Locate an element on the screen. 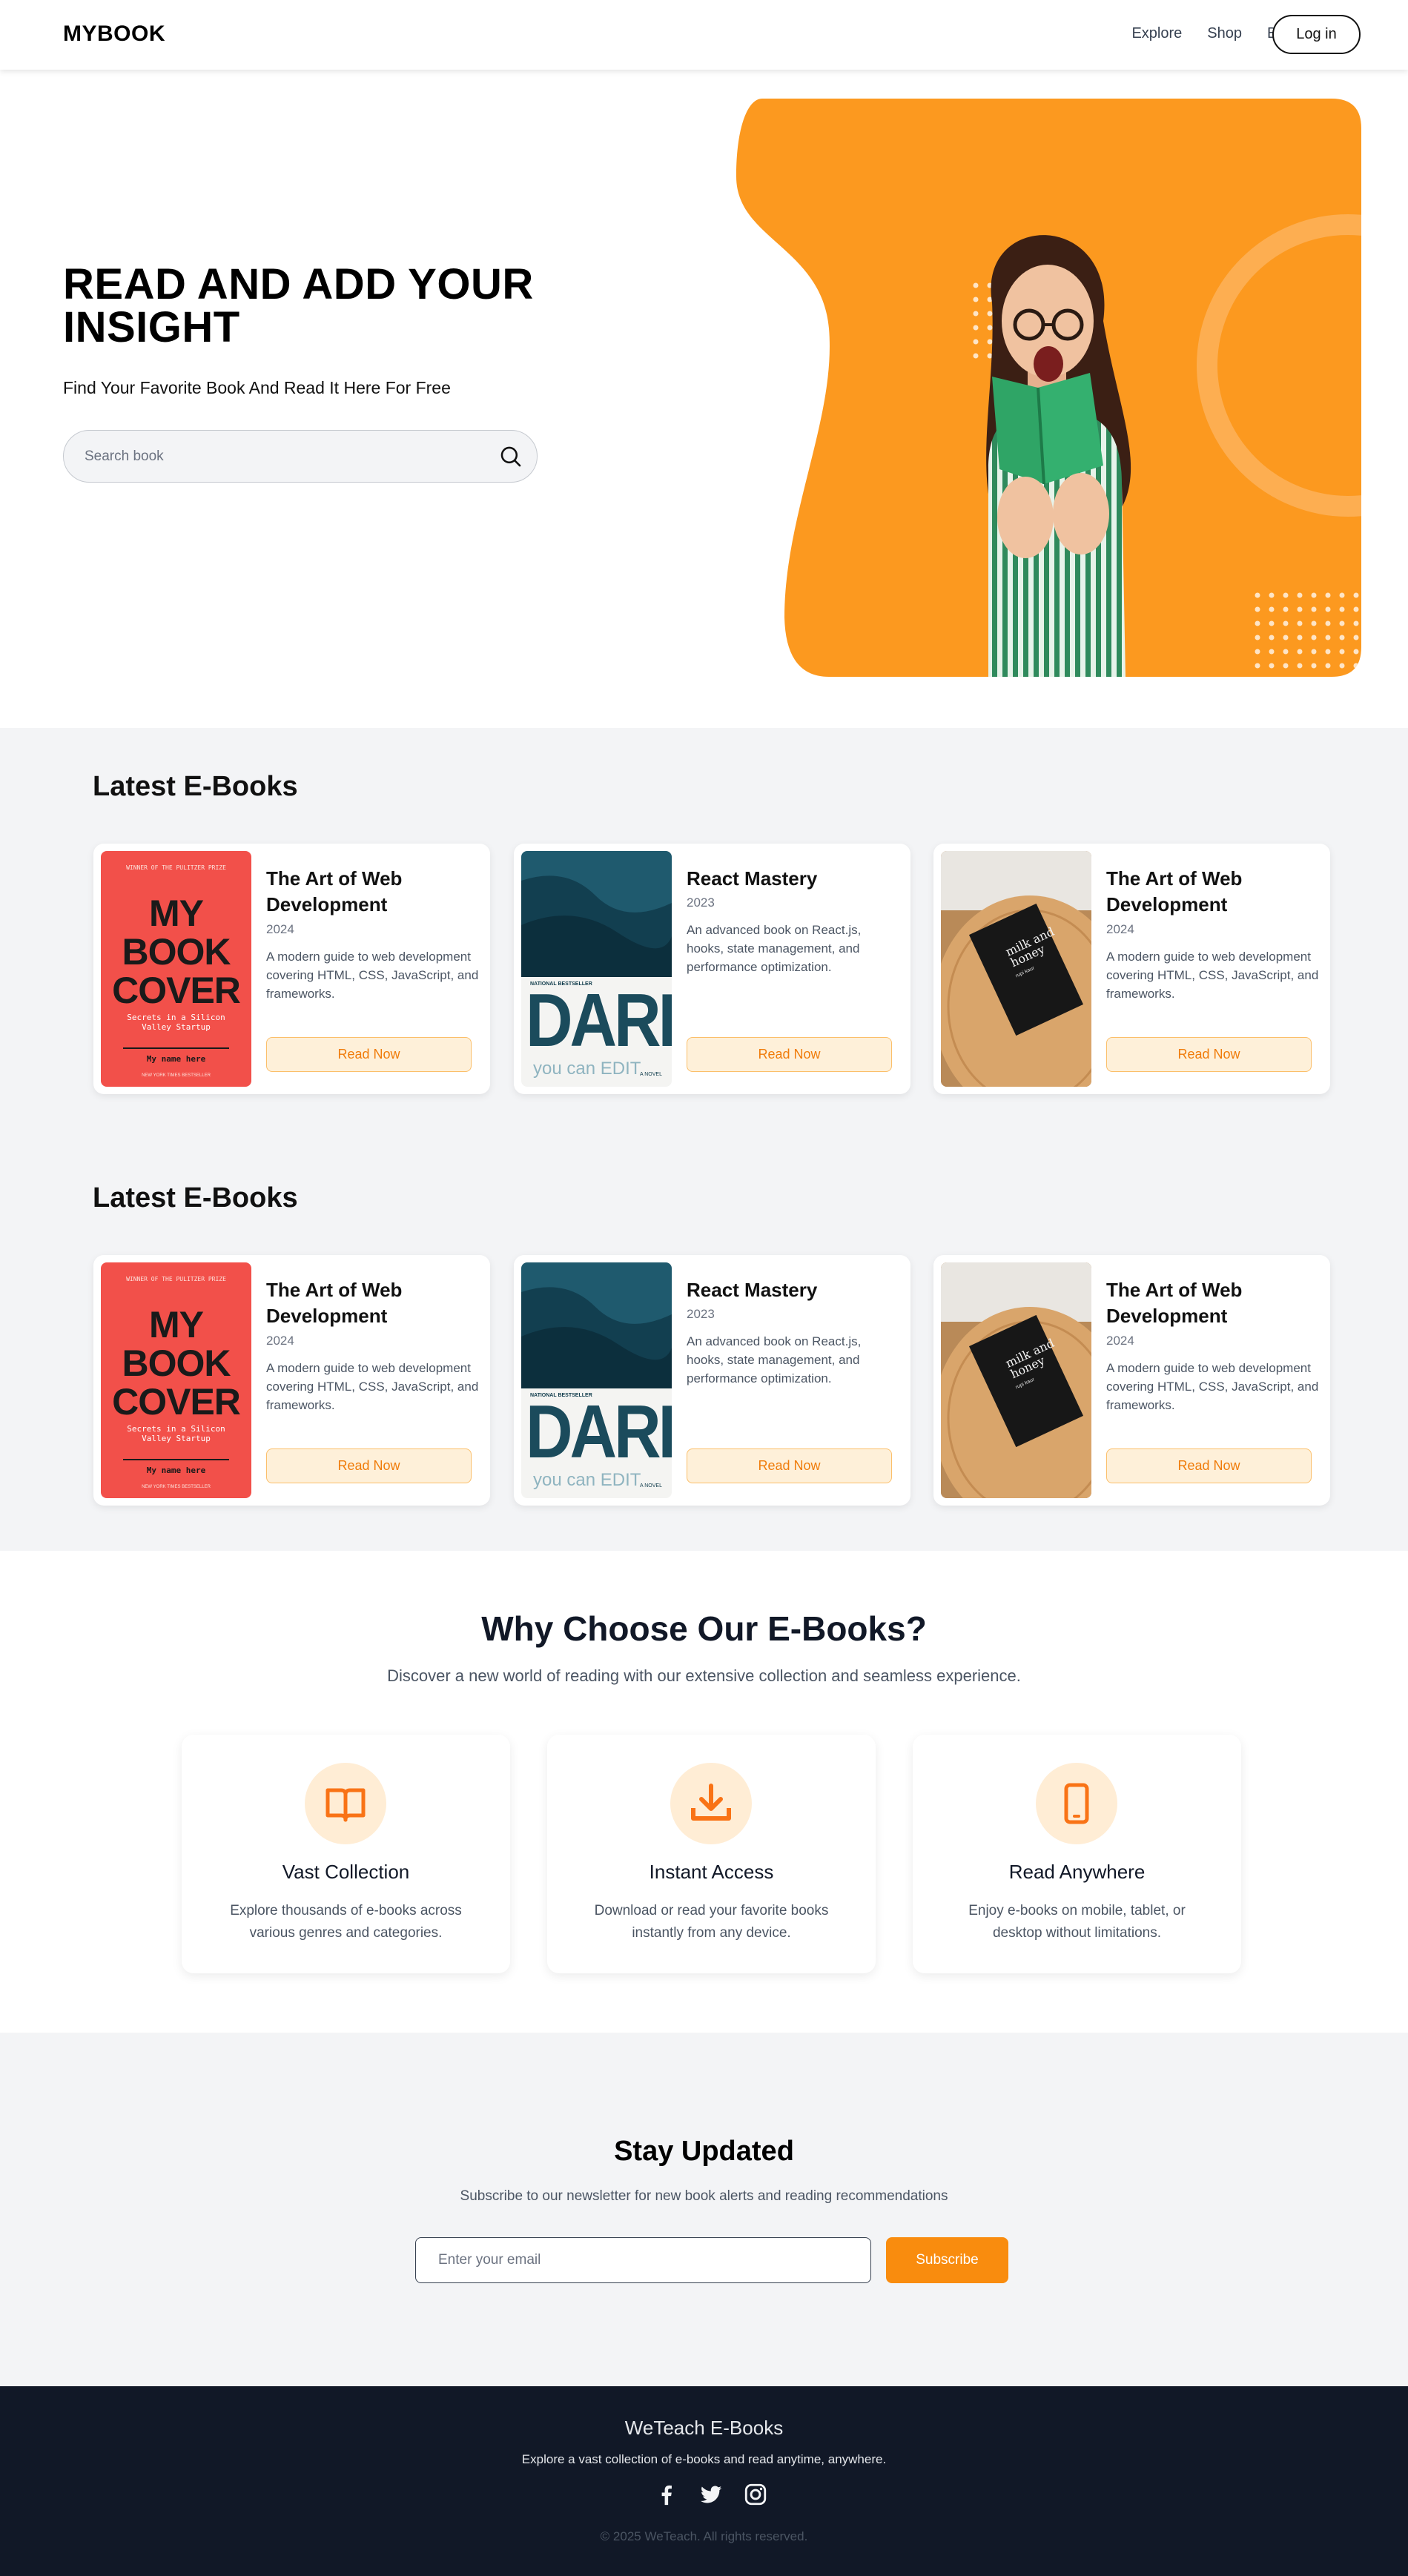 This screenshot has width=1408, height=2576. nav-link-explore: Explore is located at coordinates (1156, 33).